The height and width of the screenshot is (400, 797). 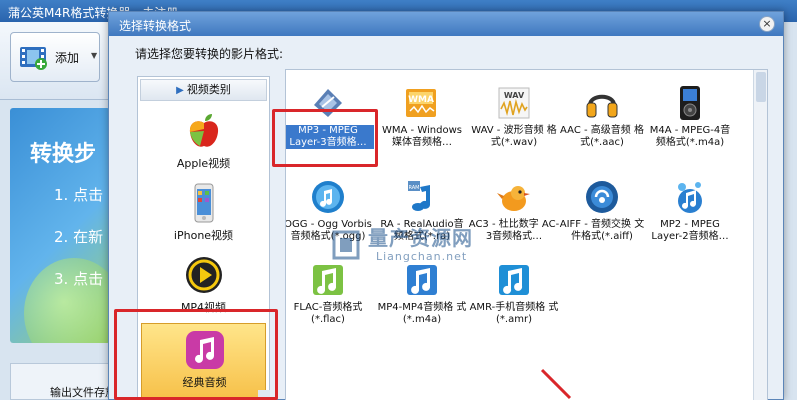 I want to click on format-amr: AMR-手机音频格 式(*.amr), so click(x=514, y=300).